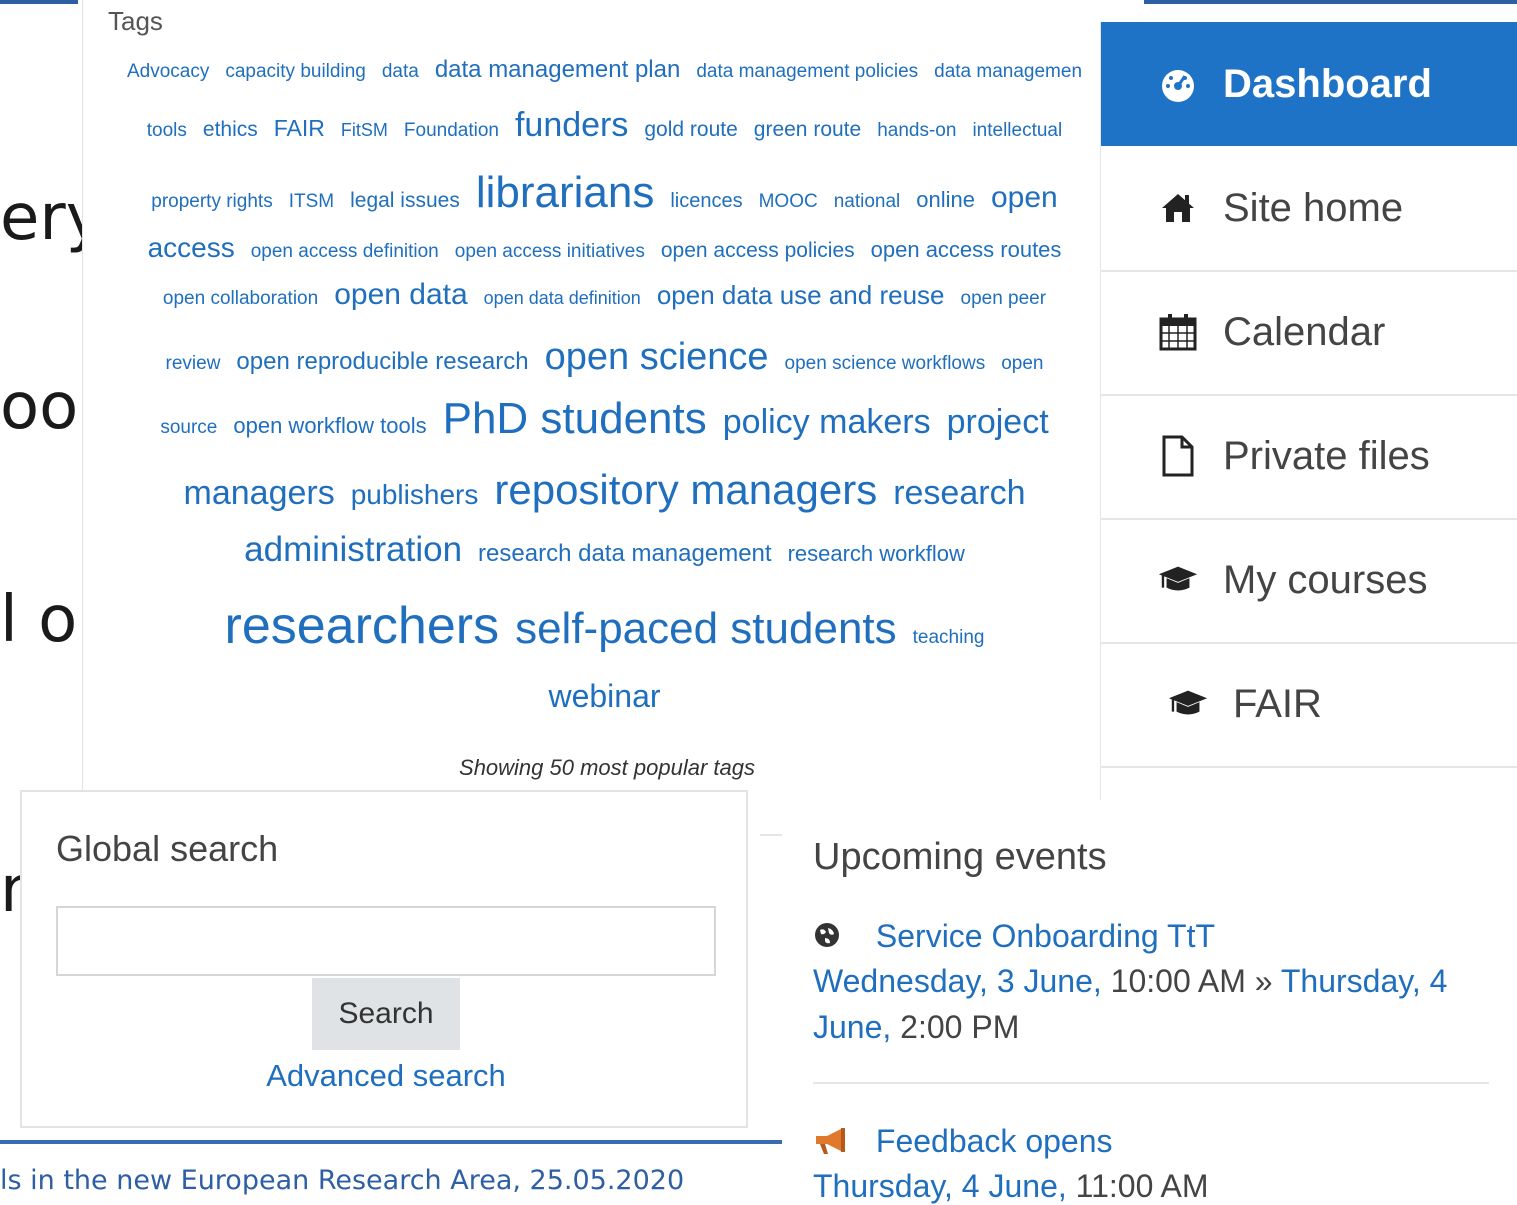  I want to click on tag-link: research data management, so click(625, 554).